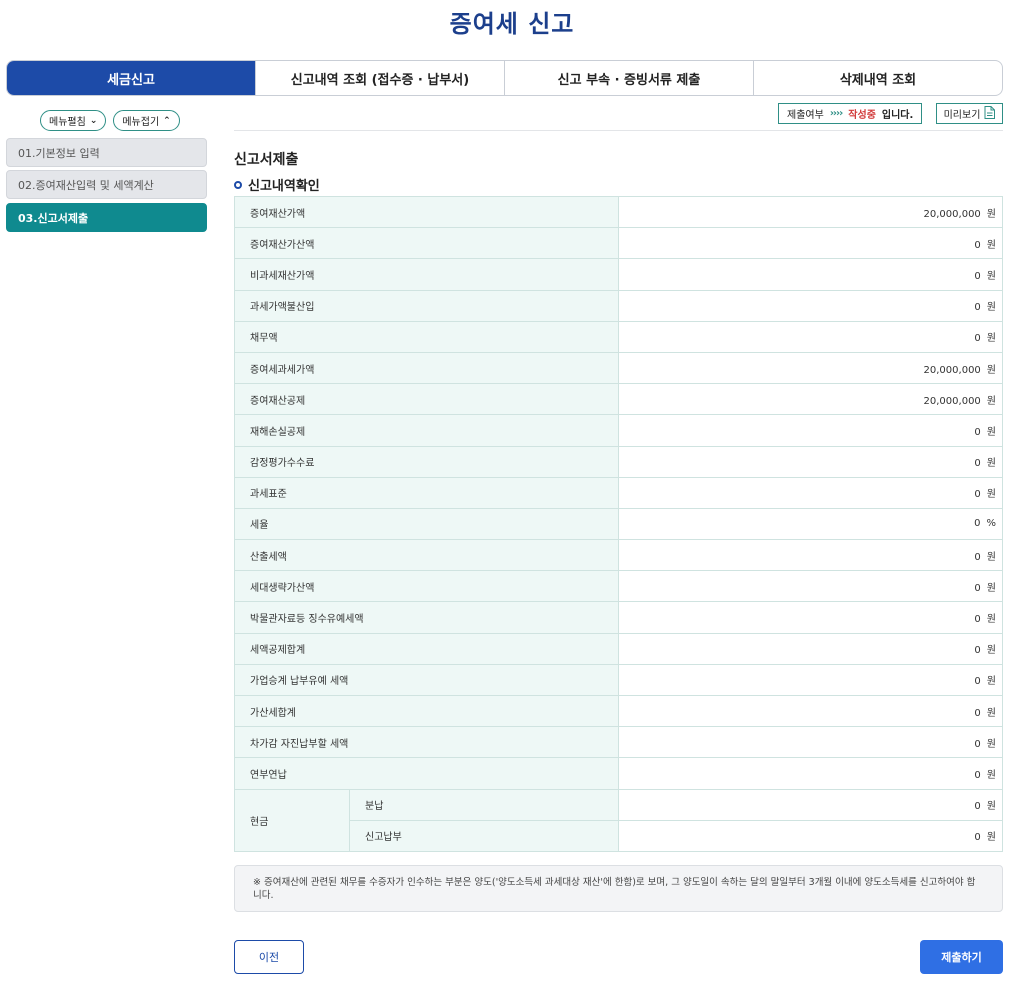 The width and height of the screenshot is (1024, 991). I want to click on status-arrows: ››››, so click(836, 113).